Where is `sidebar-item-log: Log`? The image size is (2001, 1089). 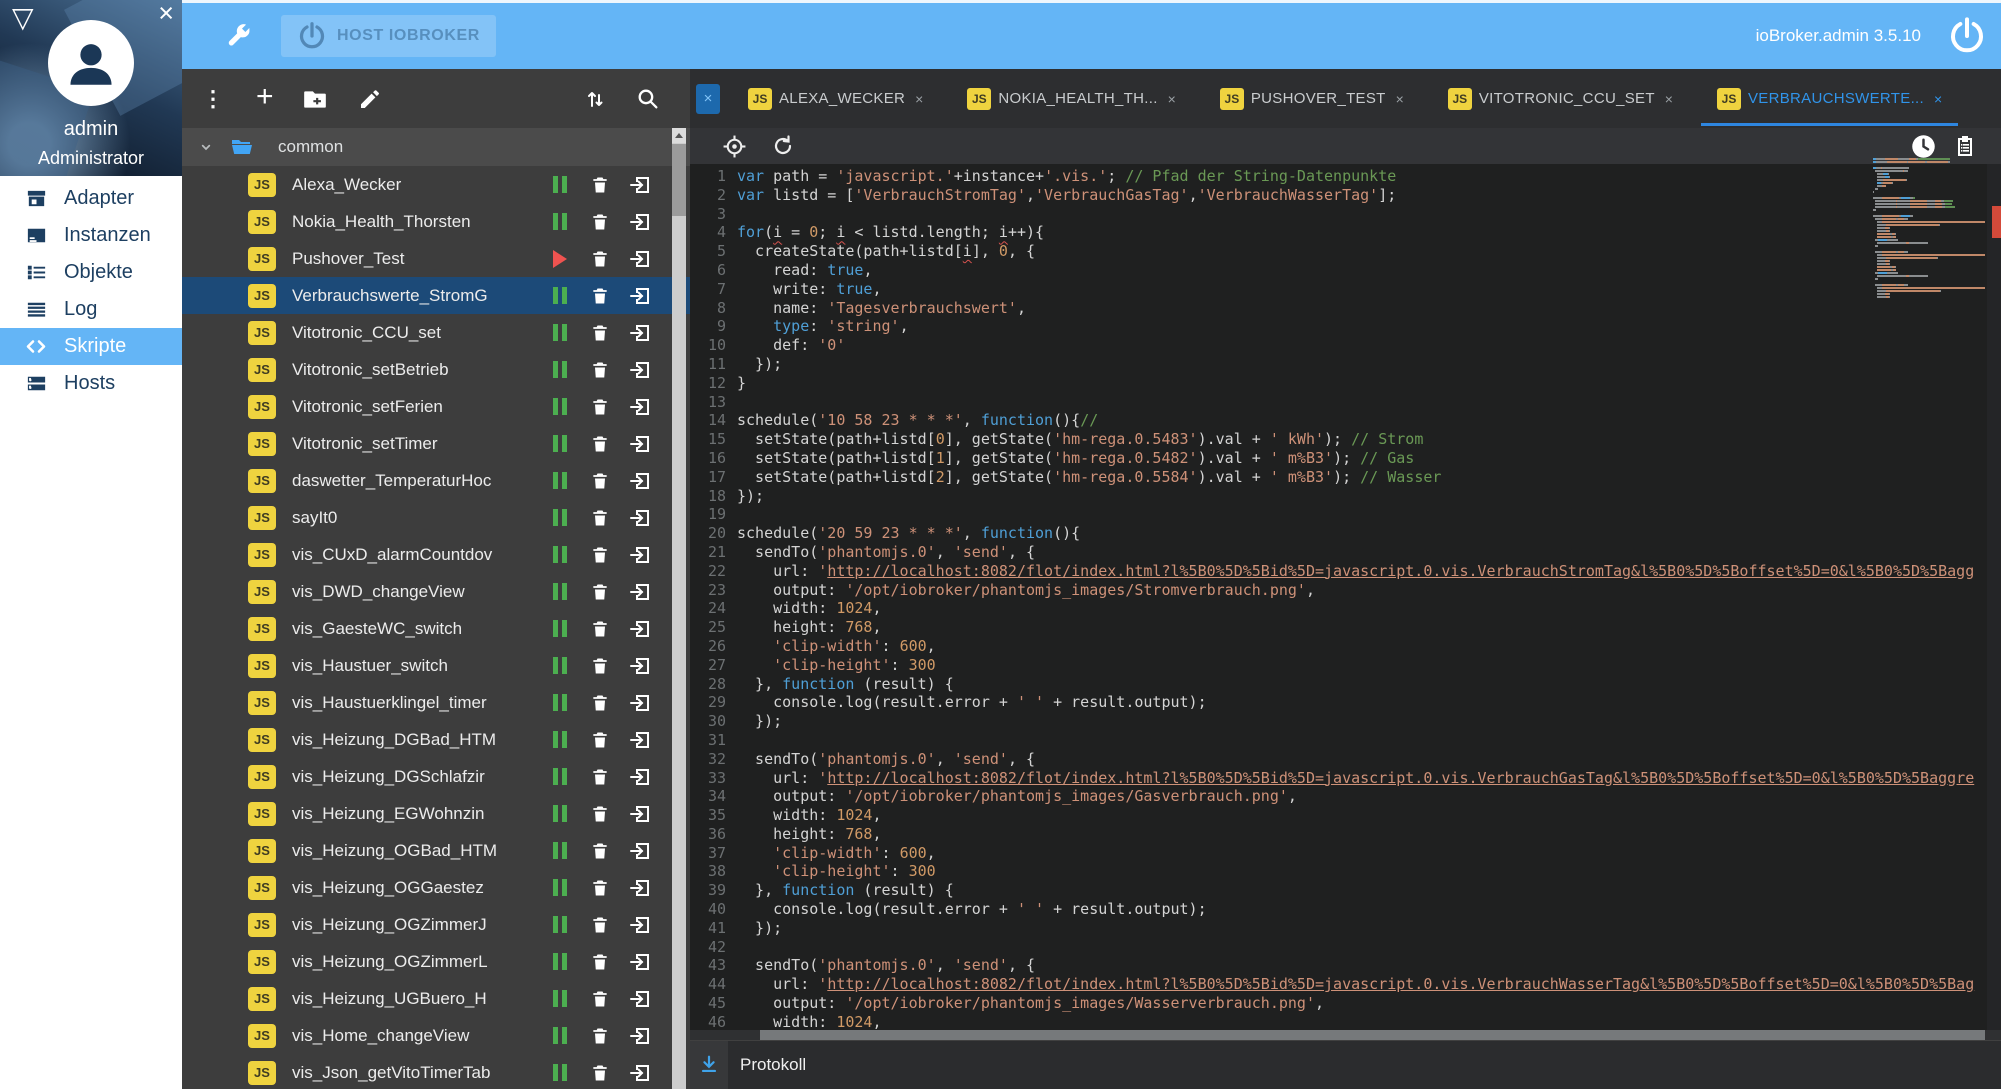 sidebar-item-log: Log is located at coordinates (91, 309).